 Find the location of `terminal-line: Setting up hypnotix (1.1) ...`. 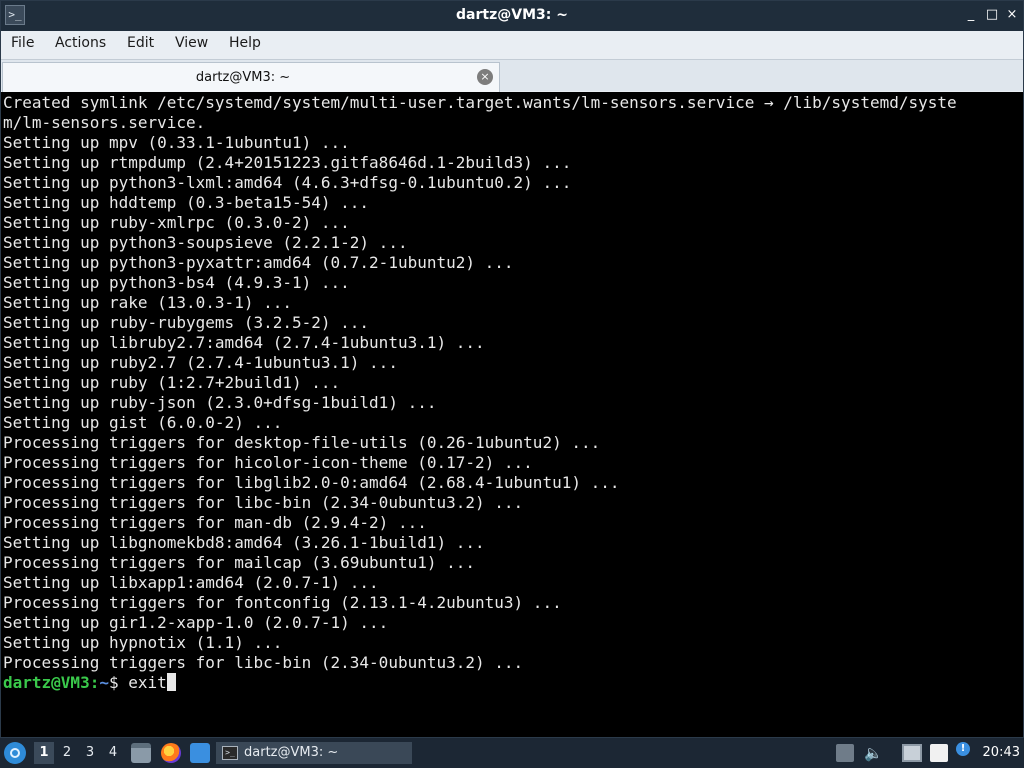

terminal-line: Setting up hypnotix (1.1) ... is located at coordinates (143, 642).